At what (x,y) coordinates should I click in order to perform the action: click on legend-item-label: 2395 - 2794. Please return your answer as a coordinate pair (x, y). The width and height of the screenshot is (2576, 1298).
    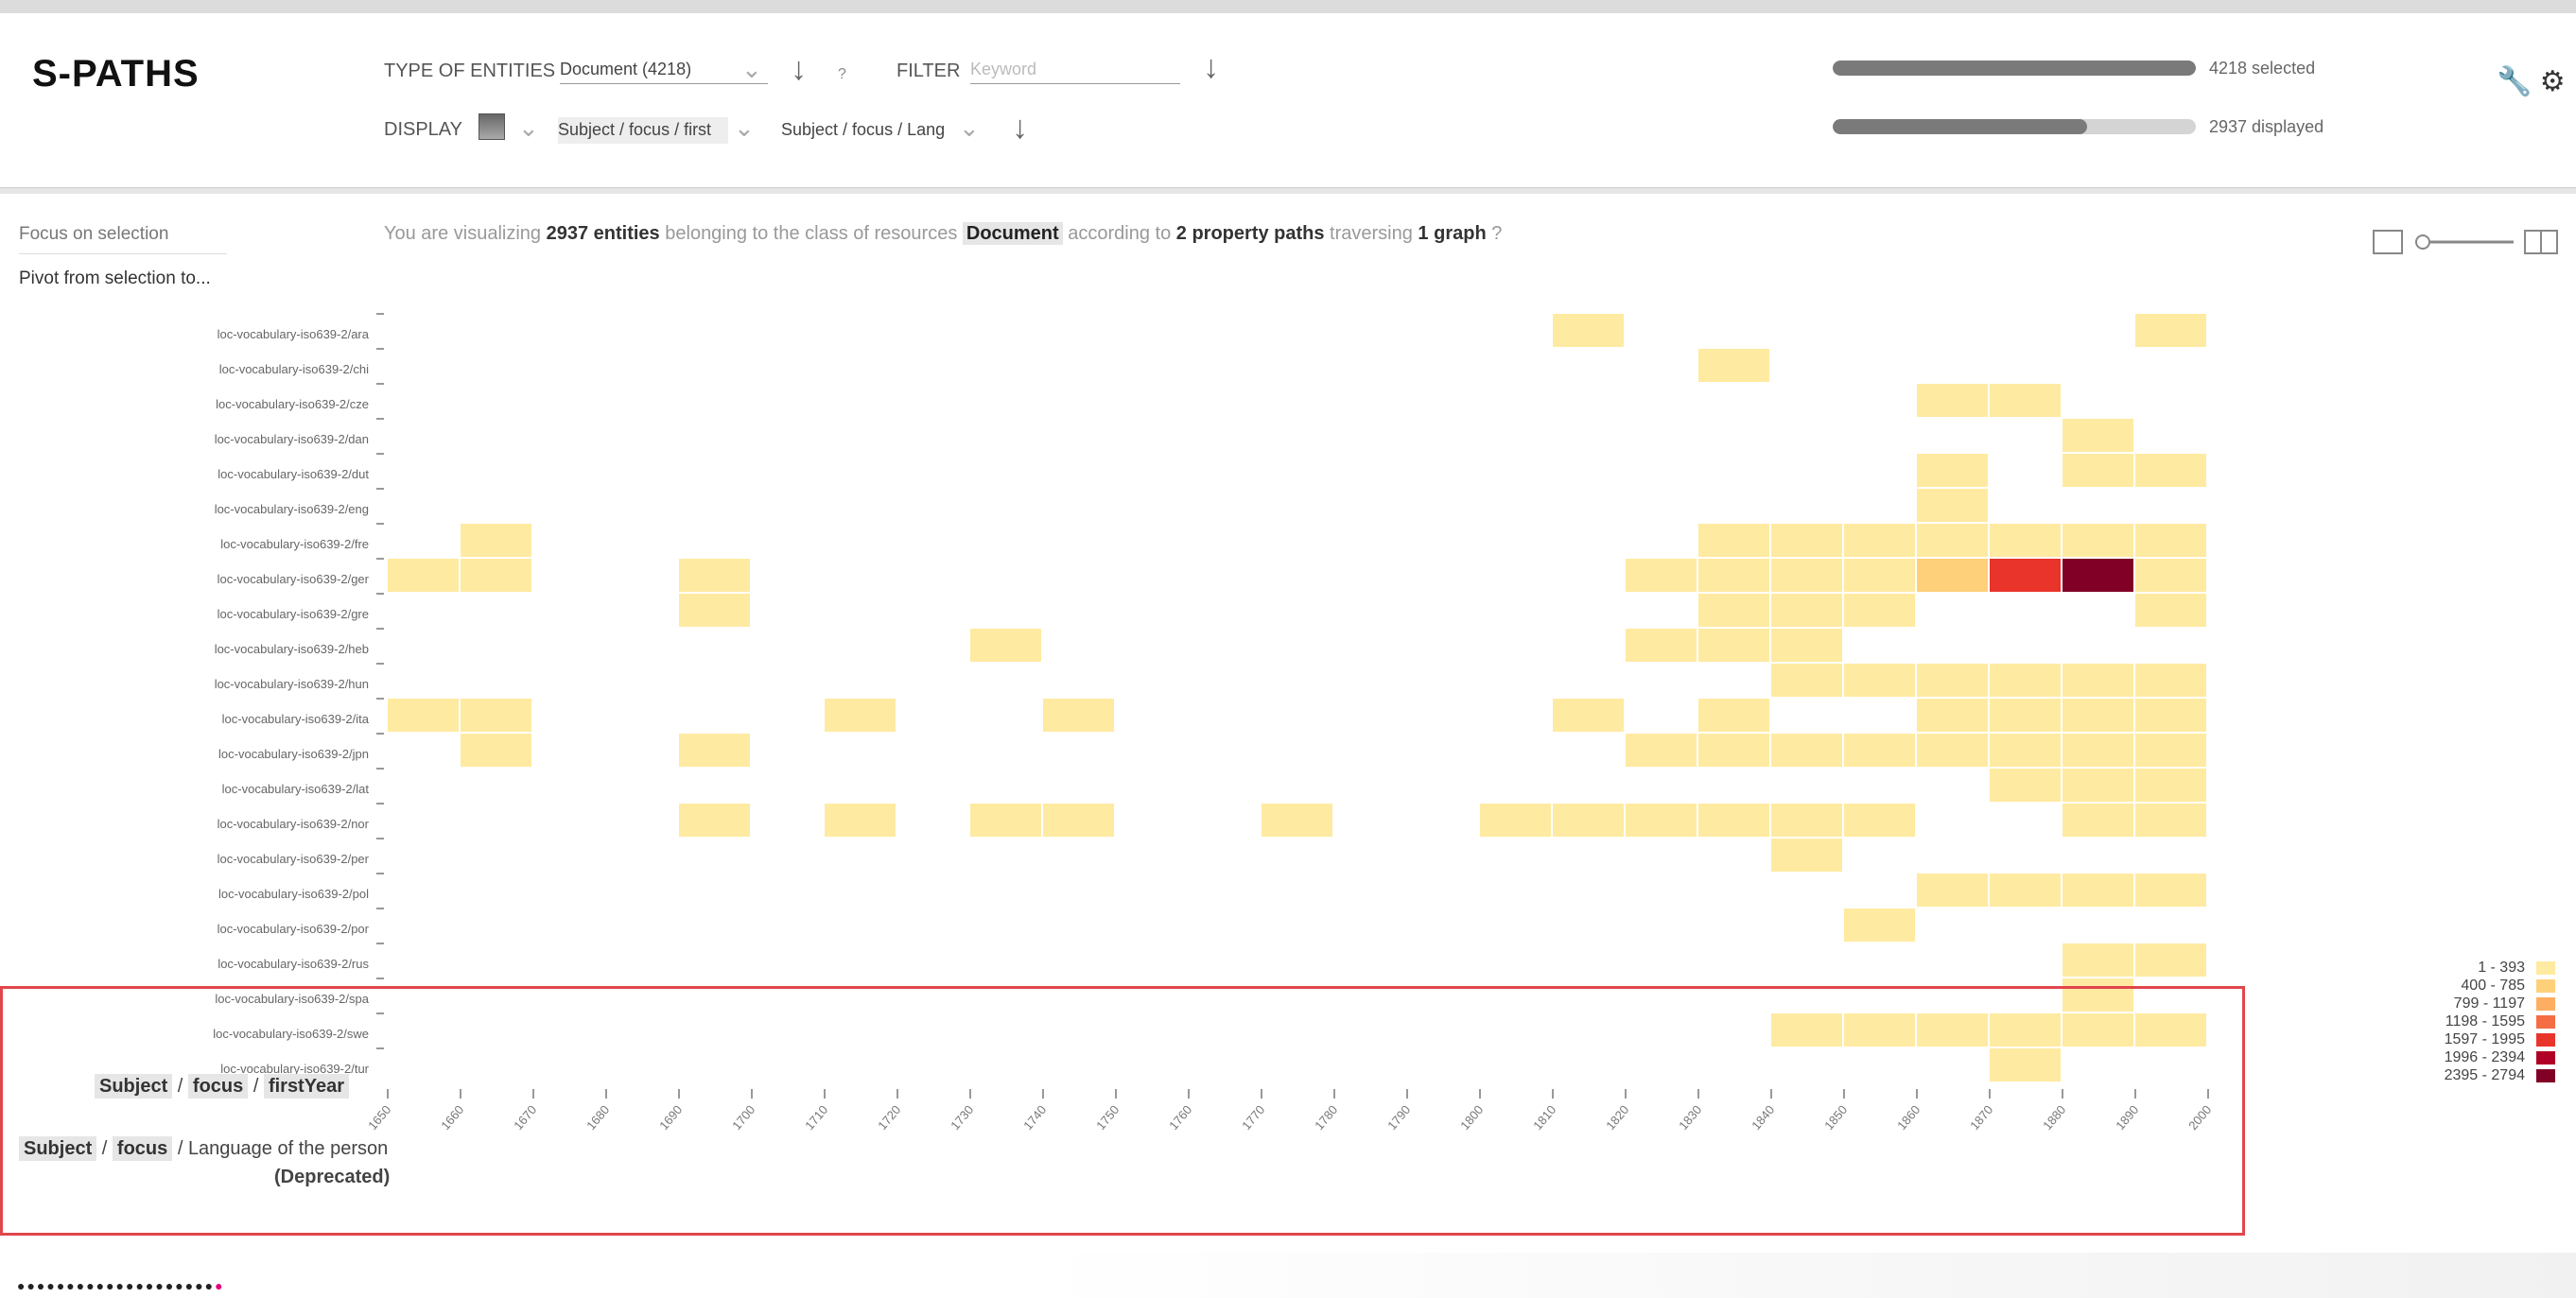
    Looking at the image, I should click on (2484, 1074).